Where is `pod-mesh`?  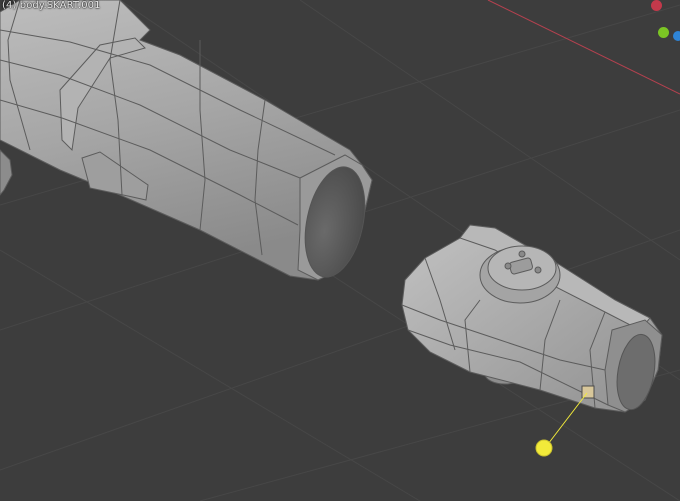 pod-mesh is located at coordinates (532, 318).